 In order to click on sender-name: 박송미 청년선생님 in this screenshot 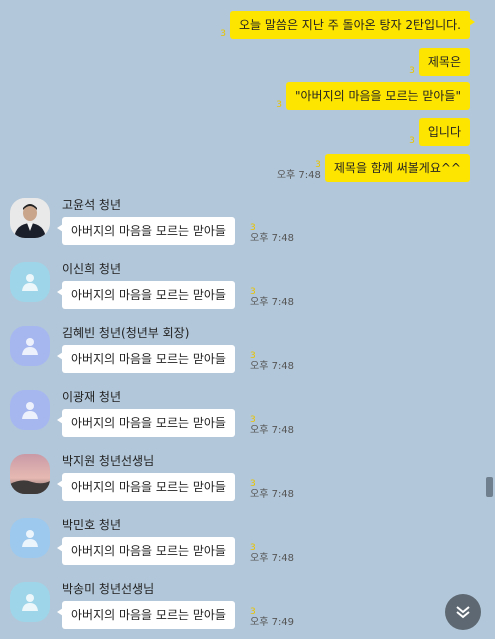, I will do `click(108, 589)`.